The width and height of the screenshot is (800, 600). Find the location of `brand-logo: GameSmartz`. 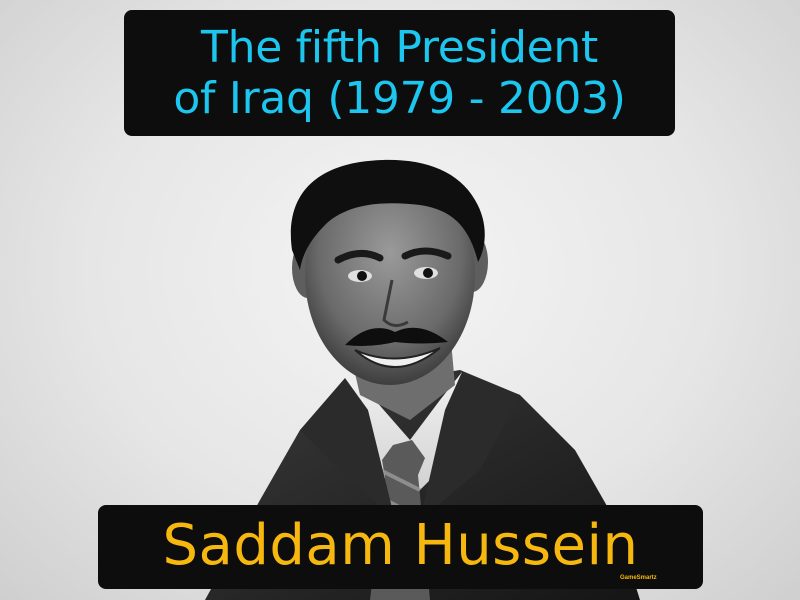

brand-logo: GameSmartz is located at coordinates (638, 578).